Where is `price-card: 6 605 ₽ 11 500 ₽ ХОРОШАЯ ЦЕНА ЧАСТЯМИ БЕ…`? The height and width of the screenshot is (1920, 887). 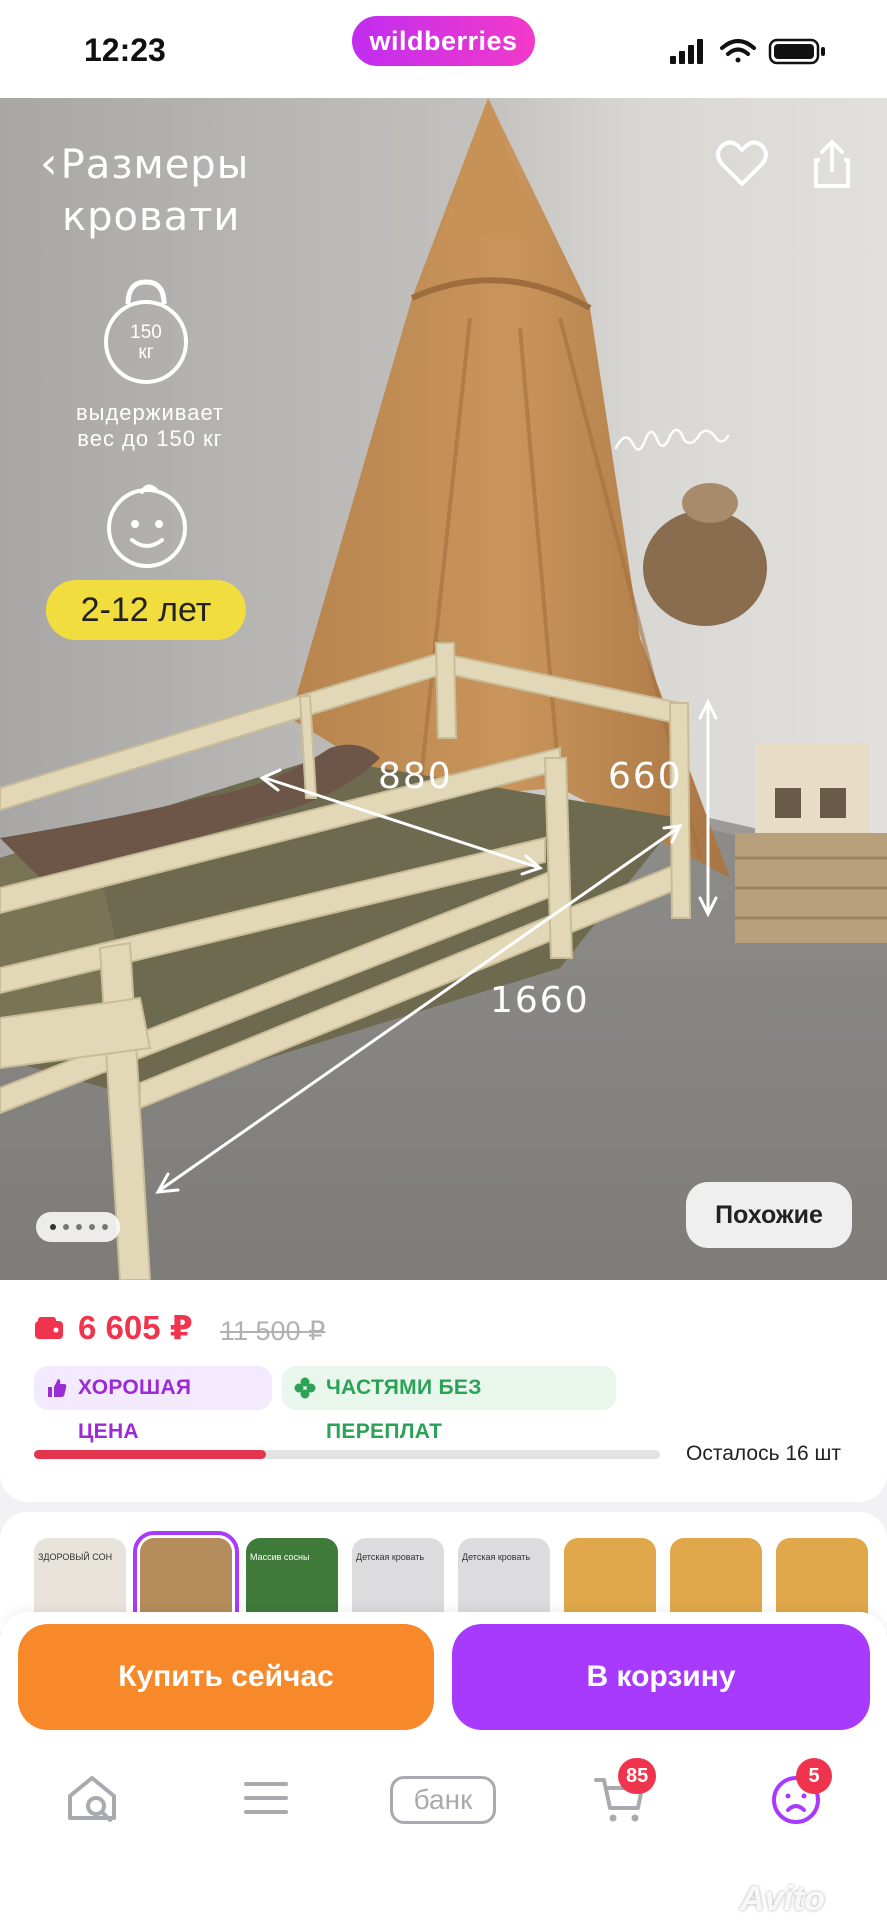
price-card: 6 605 ₽ 11 500 ₽ ХОРОШАЯ ЦЕНА ЧАСТЯМИ БЕ… is located at coordinates (443, 1391).